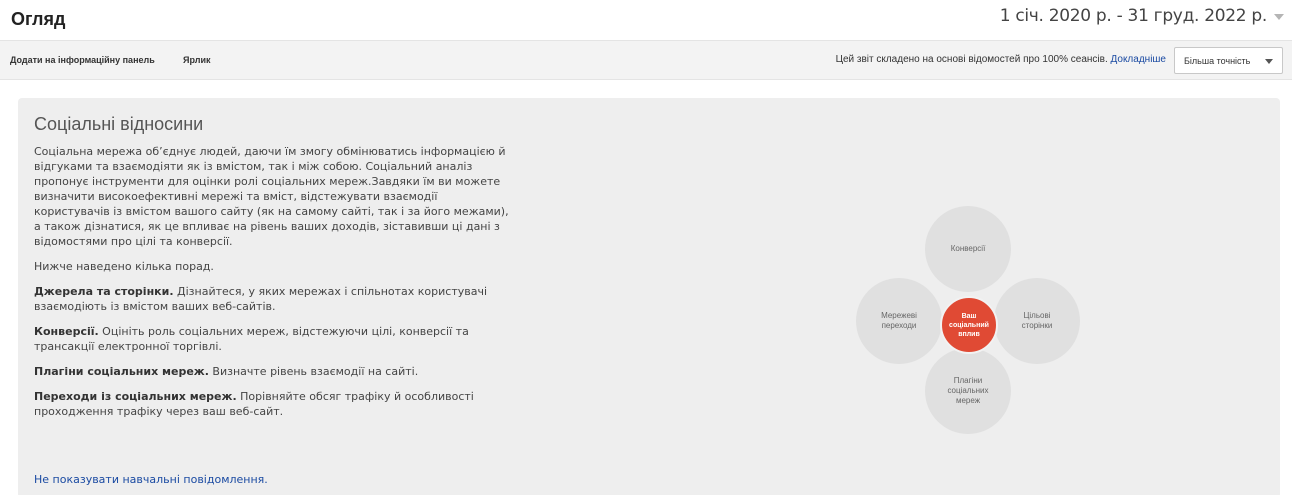 This screenshot has width=1292, height=495. I want to click on date-range-picker: 1 січ. 2020 р. - 31 груд. 2022 р., so click(1142, 16).